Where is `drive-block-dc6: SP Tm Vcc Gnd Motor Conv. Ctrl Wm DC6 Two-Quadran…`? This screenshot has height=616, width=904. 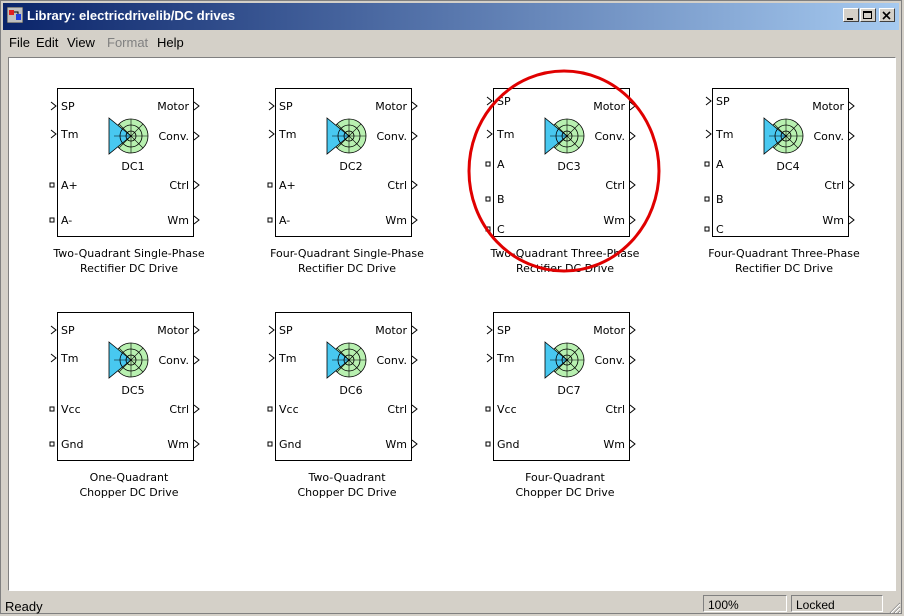
drive-block-dc6: SP Tm Vcc Gnd Motor Conv. Ctrl Wm DC6 Two-Quadran… is located at coordinates (347, 407).